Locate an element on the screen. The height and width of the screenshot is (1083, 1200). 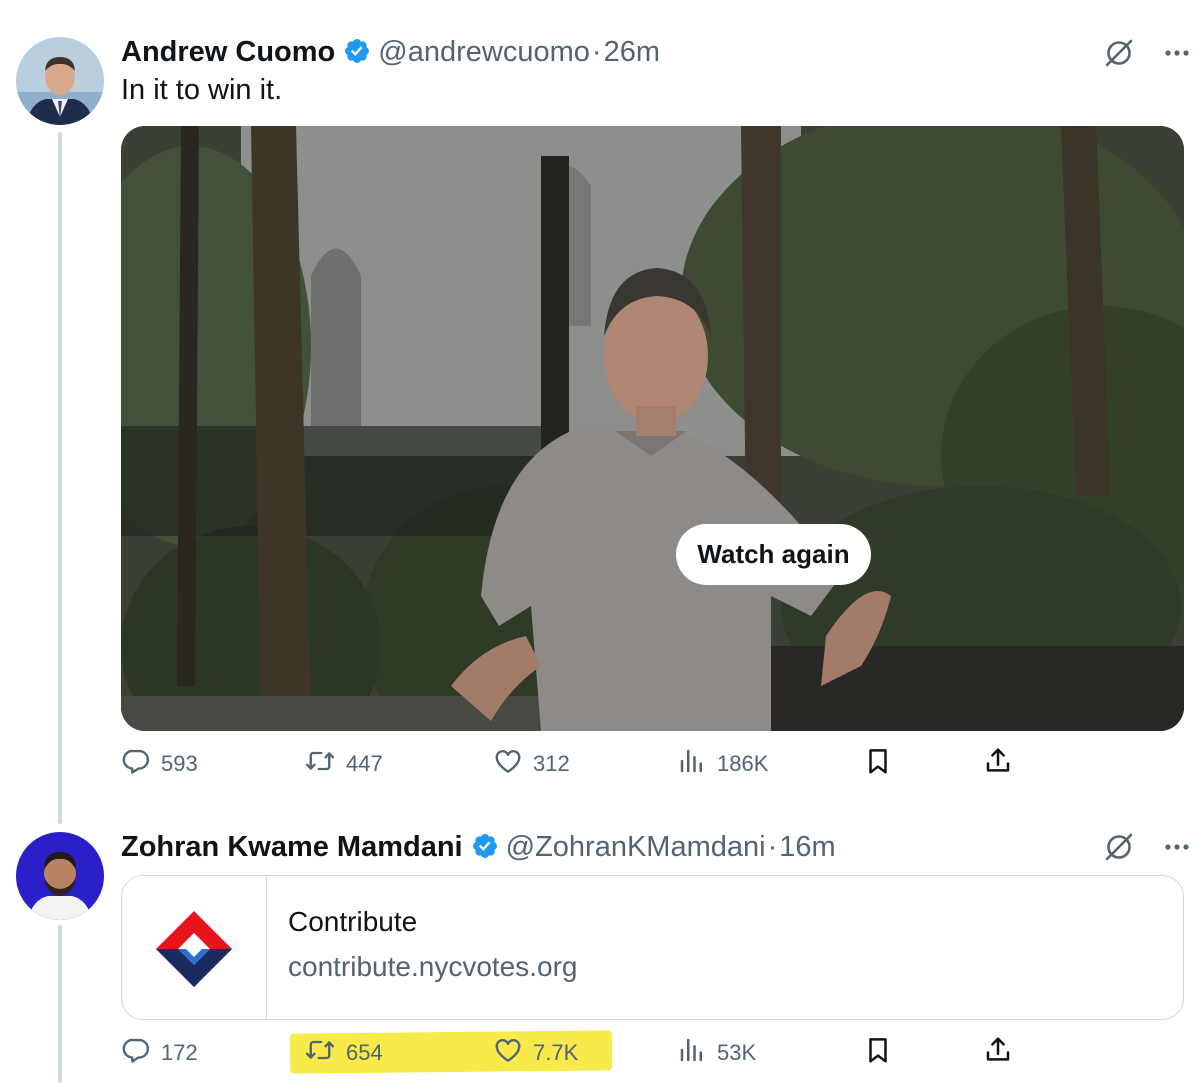
views-count: 53K is located at coordinates (737, 1052).